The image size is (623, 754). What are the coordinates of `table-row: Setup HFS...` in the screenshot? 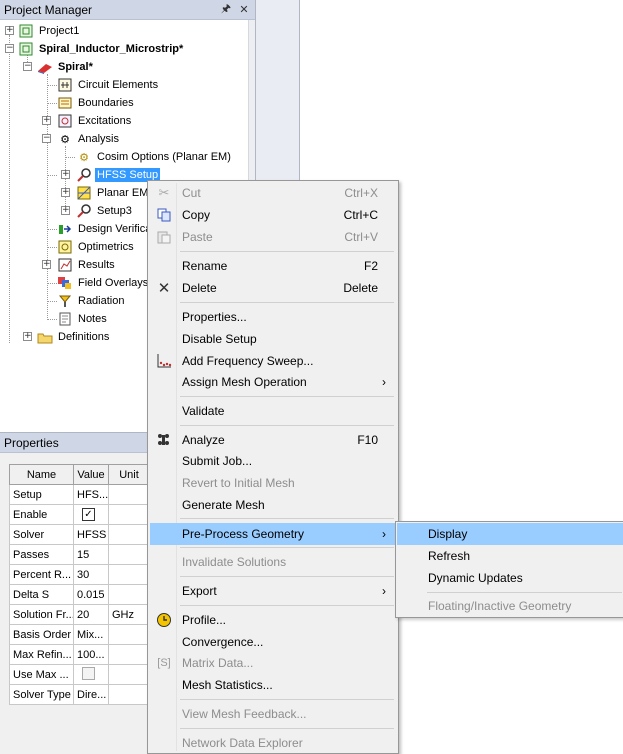 It's located at (79, 494).